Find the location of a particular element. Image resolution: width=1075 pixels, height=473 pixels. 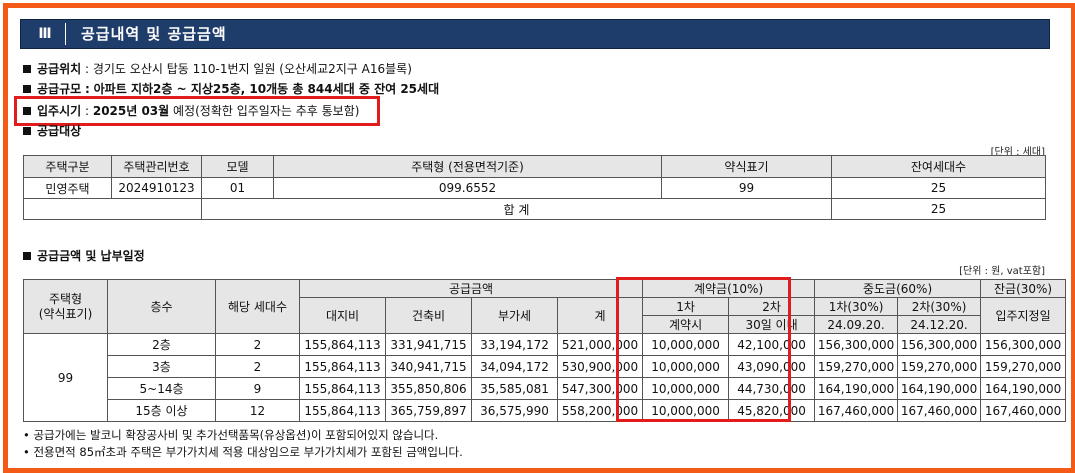

cell-model: 01 is located at coordinates (237, 188).